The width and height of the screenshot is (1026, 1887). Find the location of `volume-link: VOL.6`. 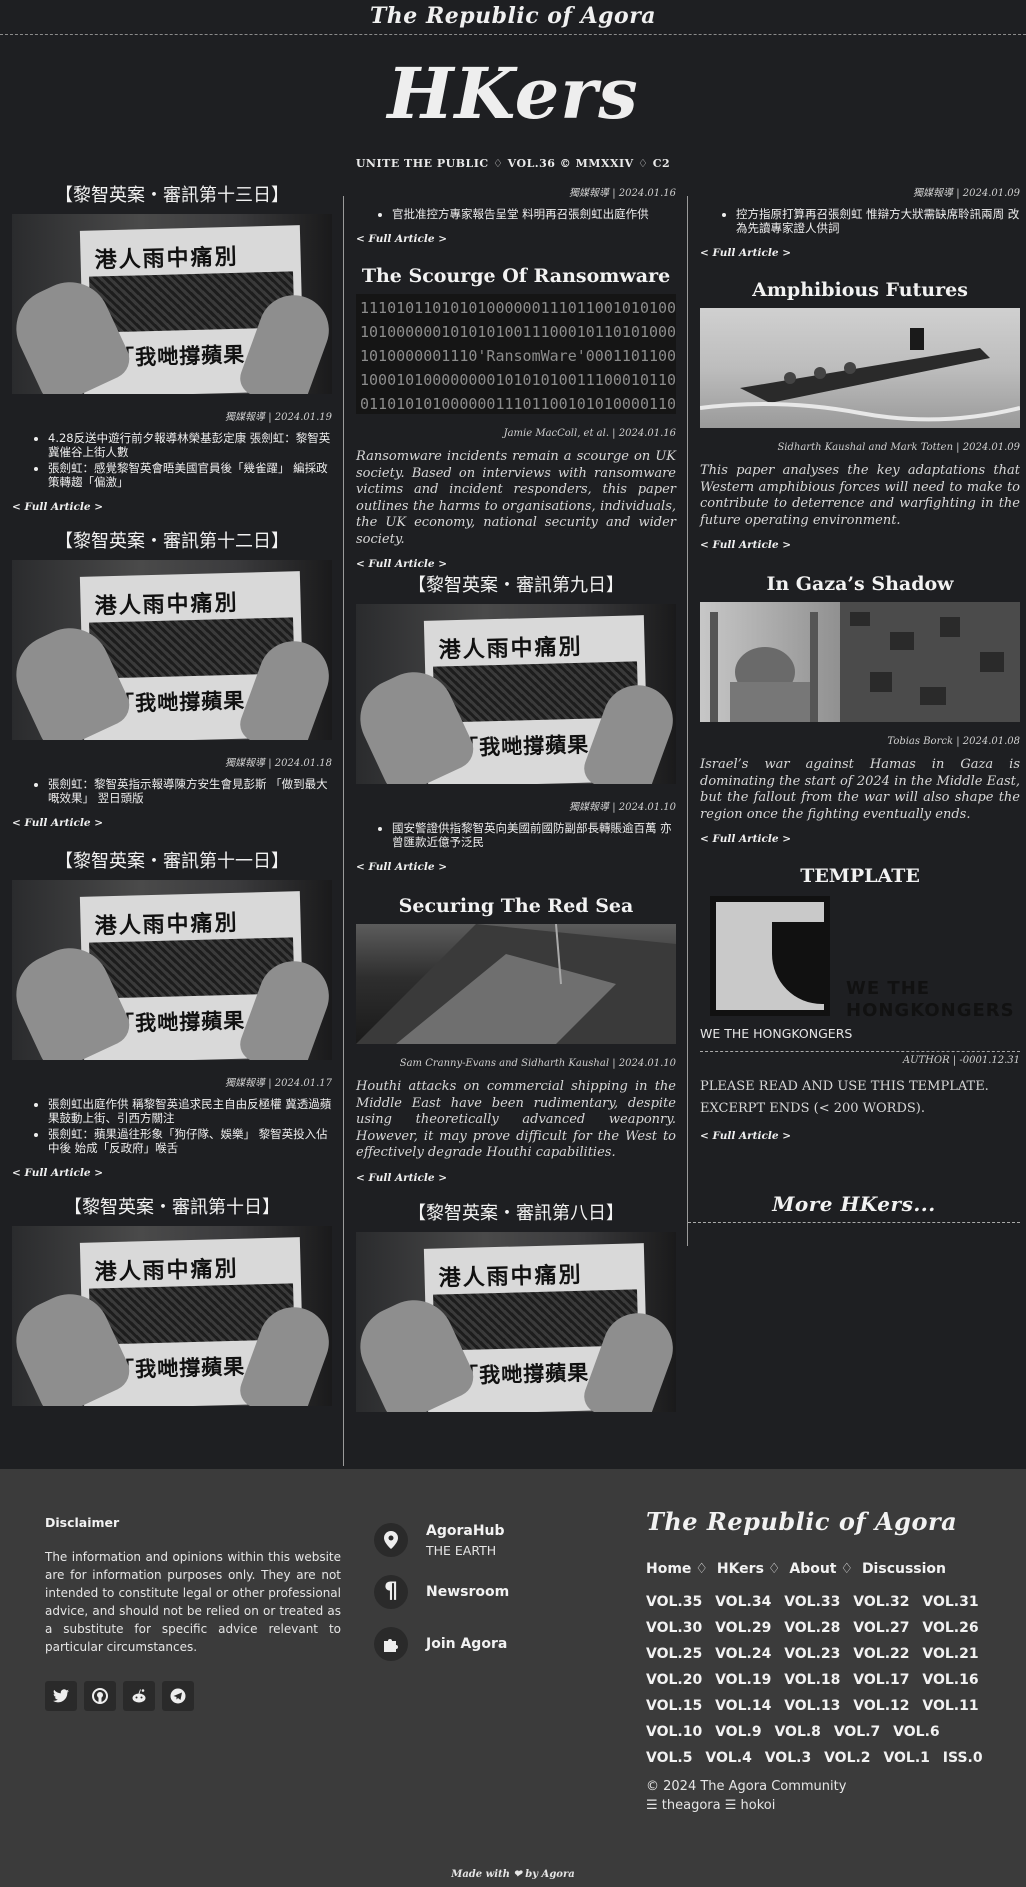

volume-link: VOL.6 is located at coordinates (916, 1732).